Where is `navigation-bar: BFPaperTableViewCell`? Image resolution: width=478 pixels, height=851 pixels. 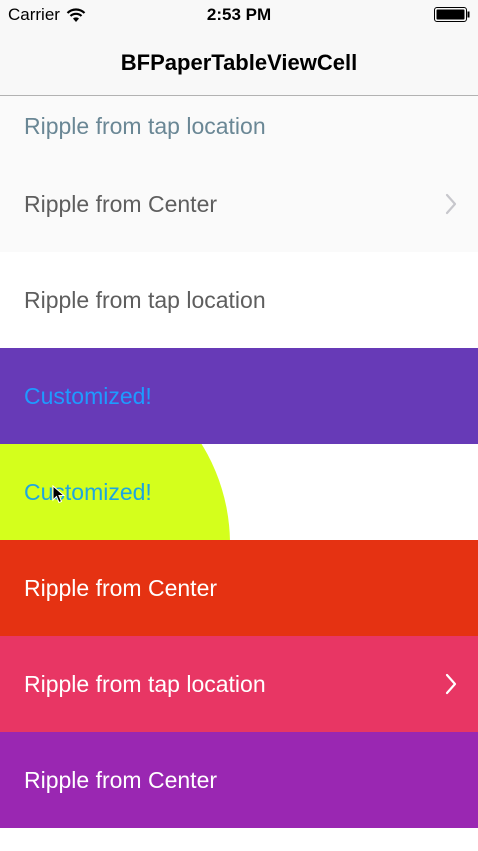
navigation-bar: BFPaperTableViewCell is located at coordinates (239, 64).